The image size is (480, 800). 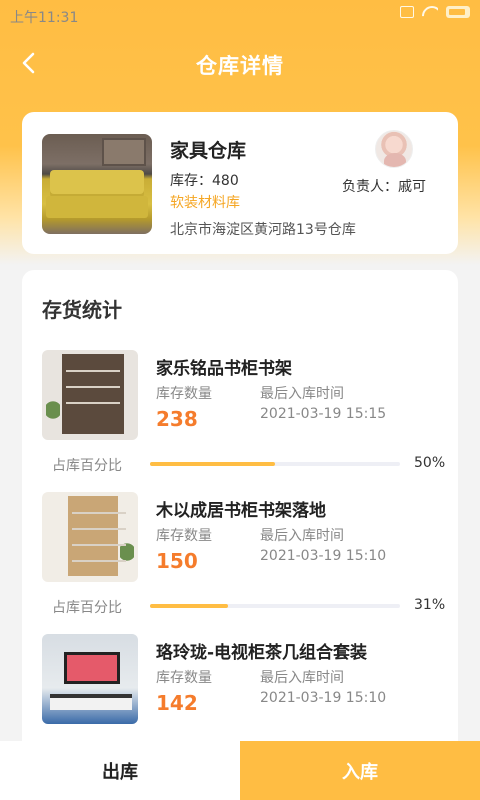 I want to click on product-name: 木以成居书柜书架落地, so click(x=241, y=511).